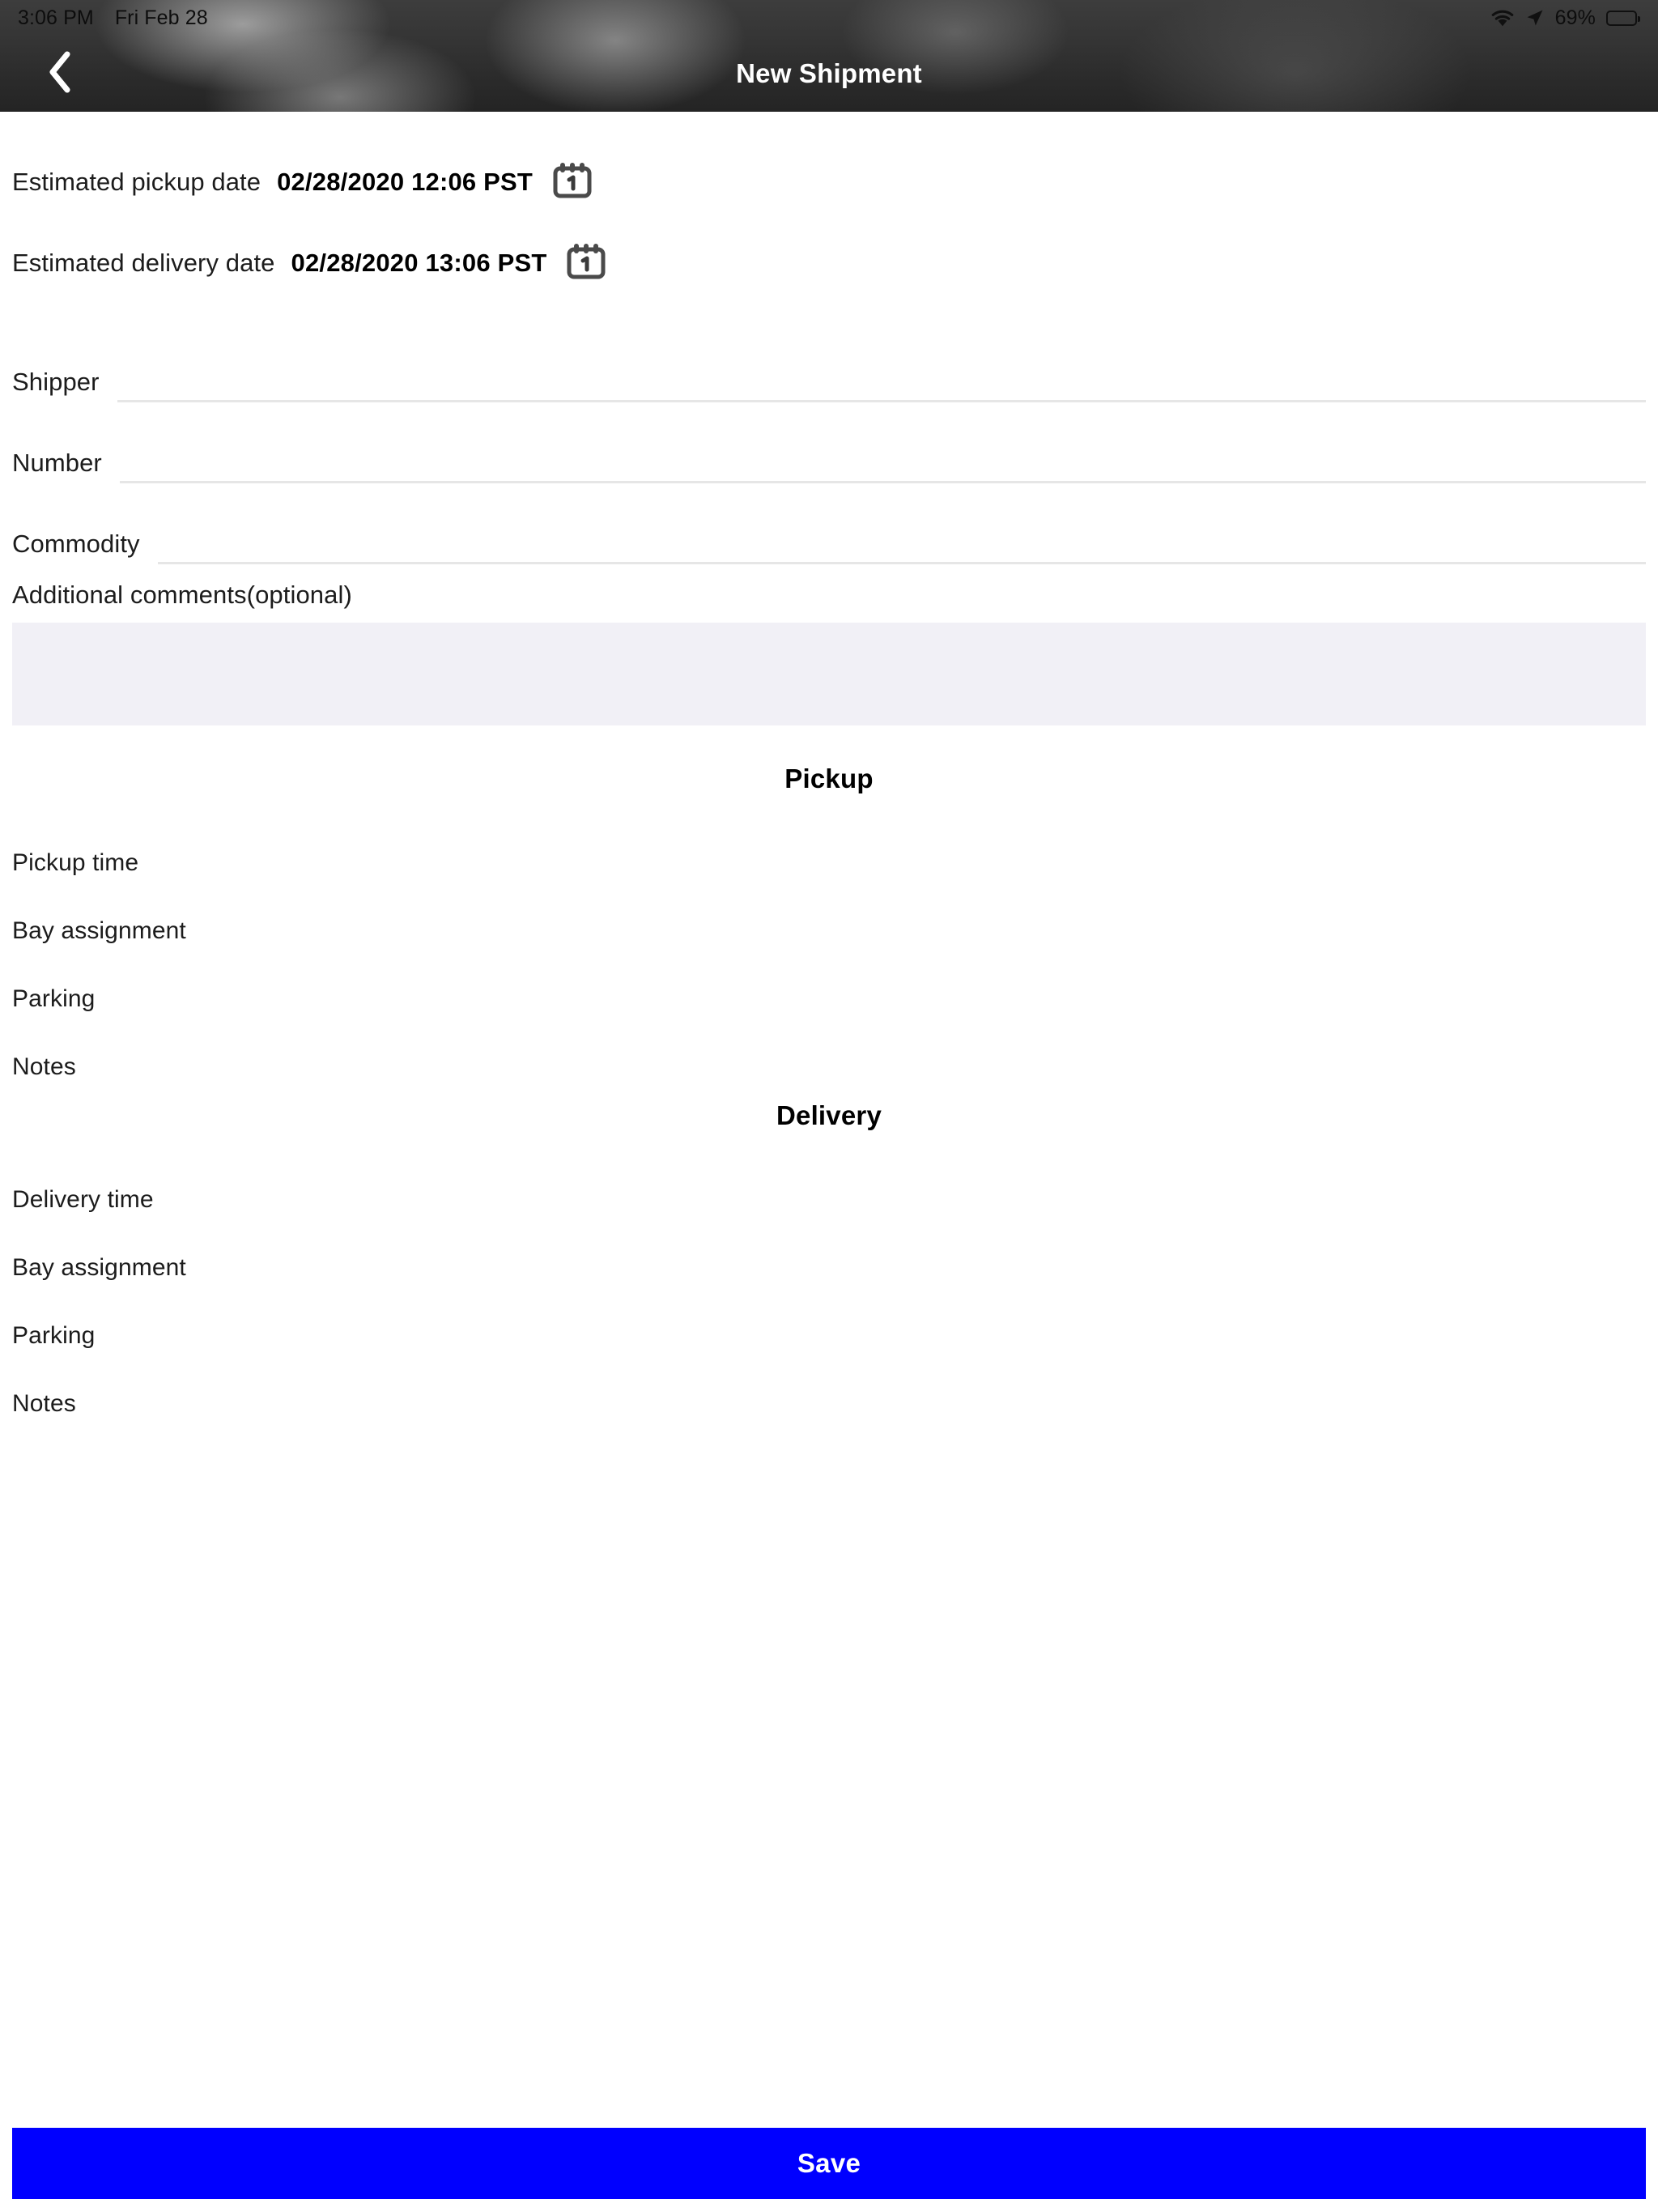 This screenshot has height=2212, width=1658. What do you see at coordinates (1575, 18) in the screenshot?
I see `battery-percent-label: 69%` at bounding box center [1575, 18].